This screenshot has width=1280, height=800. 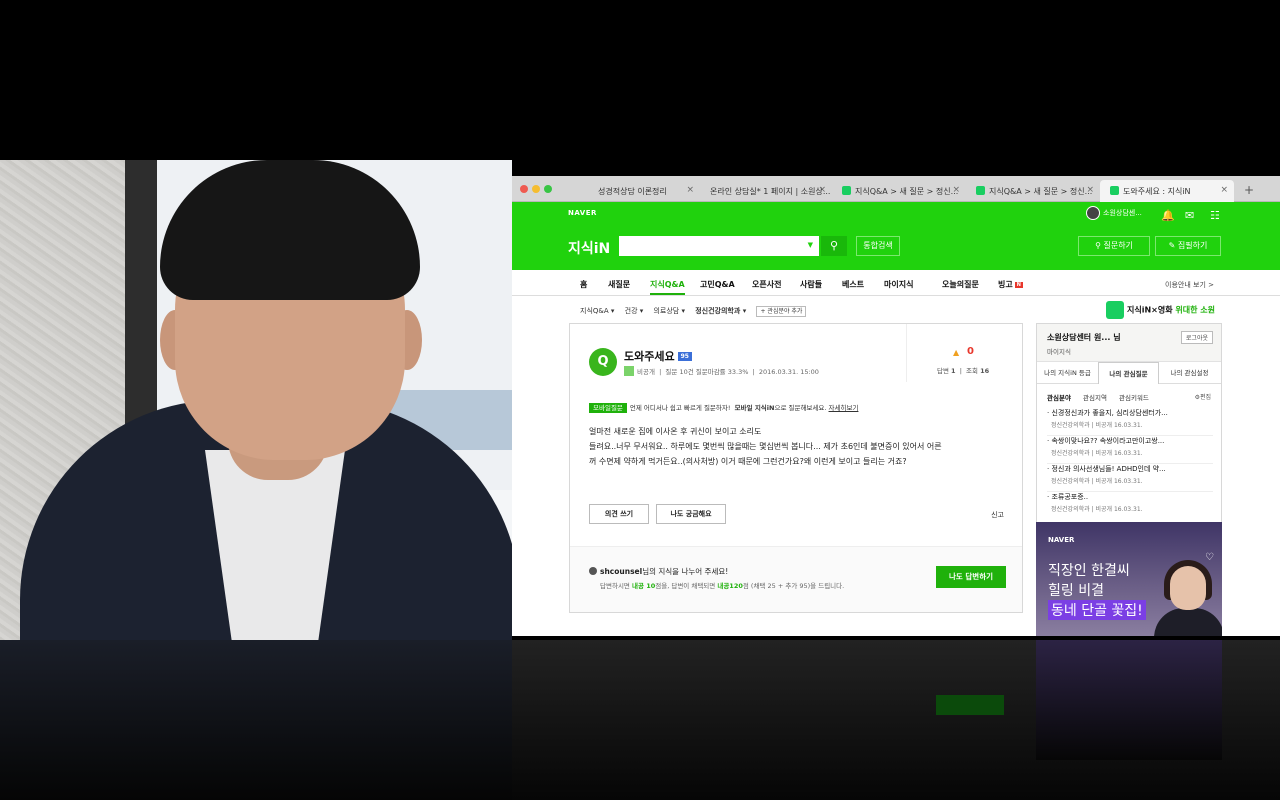 What do you see at coordinates (720, 311) in the screenshot?
I see `breadcrumb-item: 정신건강의학과 ▾` at bounding box center [720, 311].